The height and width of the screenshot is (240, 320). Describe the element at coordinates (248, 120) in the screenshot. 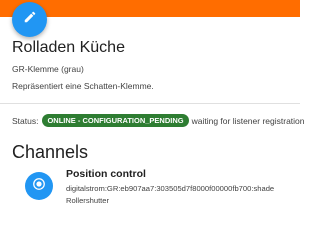

I see `status-detail: waiting for listener registration` at that location.